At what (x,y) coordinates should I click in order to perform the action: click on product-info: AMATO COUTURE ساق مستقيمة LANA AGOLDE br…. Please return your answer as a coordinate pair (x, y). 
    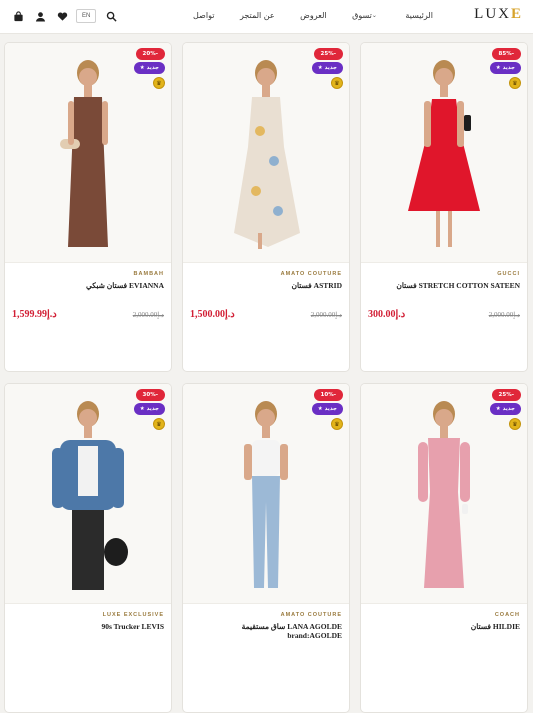
    Looking at the image, I should click on (266, 626).